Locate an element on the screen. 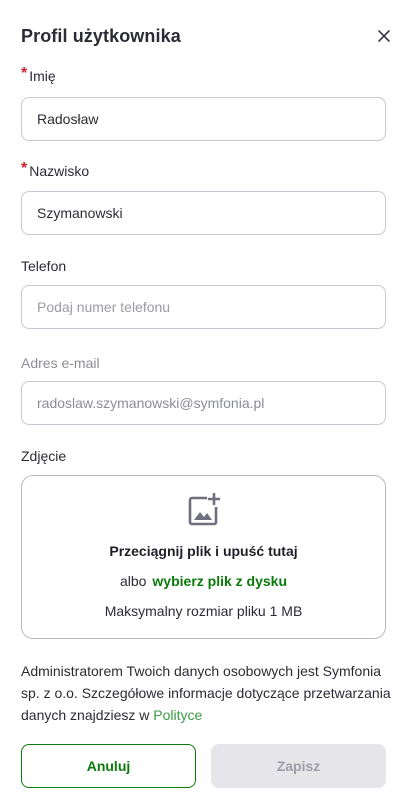 Image resolution: width=415 pixels, height=809 pixels. photo-label: Zdjęcie is located at coordinates (43, 456).